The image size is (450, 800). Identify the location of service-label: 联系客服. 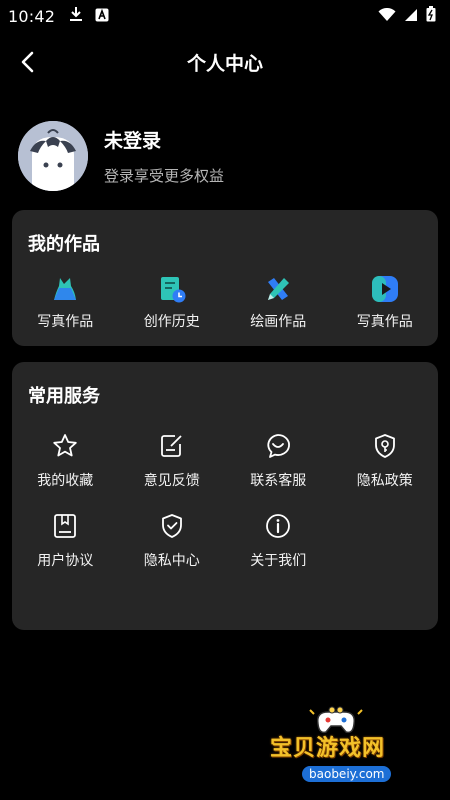
(278, 481).